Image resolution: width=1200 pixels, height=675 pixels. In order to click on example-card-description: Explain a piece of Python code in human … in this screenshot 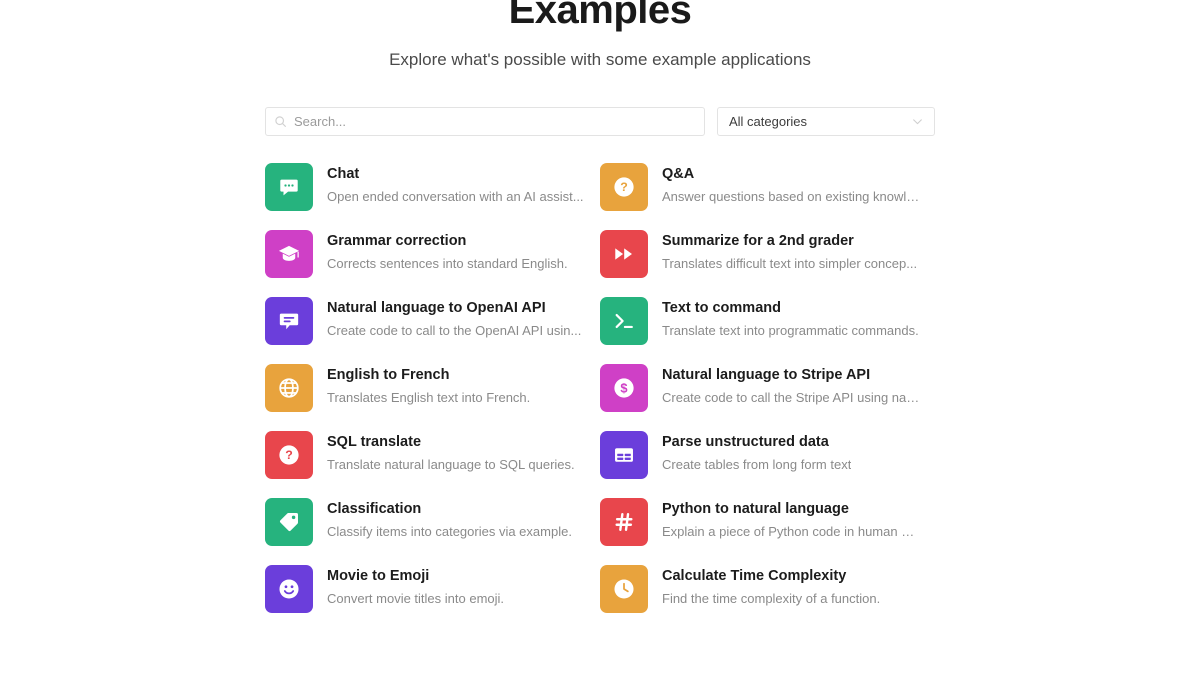, I will do `click(791, 531)`.